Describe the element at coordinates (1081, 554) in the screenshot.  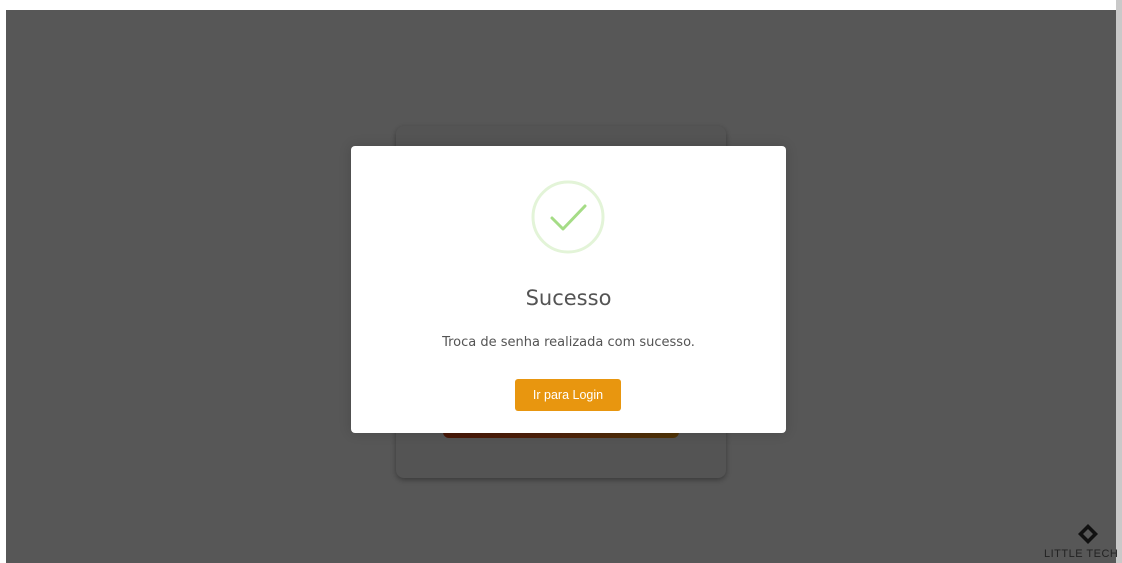
I see `brand-logo-text: LITTLE TECH` at that location.